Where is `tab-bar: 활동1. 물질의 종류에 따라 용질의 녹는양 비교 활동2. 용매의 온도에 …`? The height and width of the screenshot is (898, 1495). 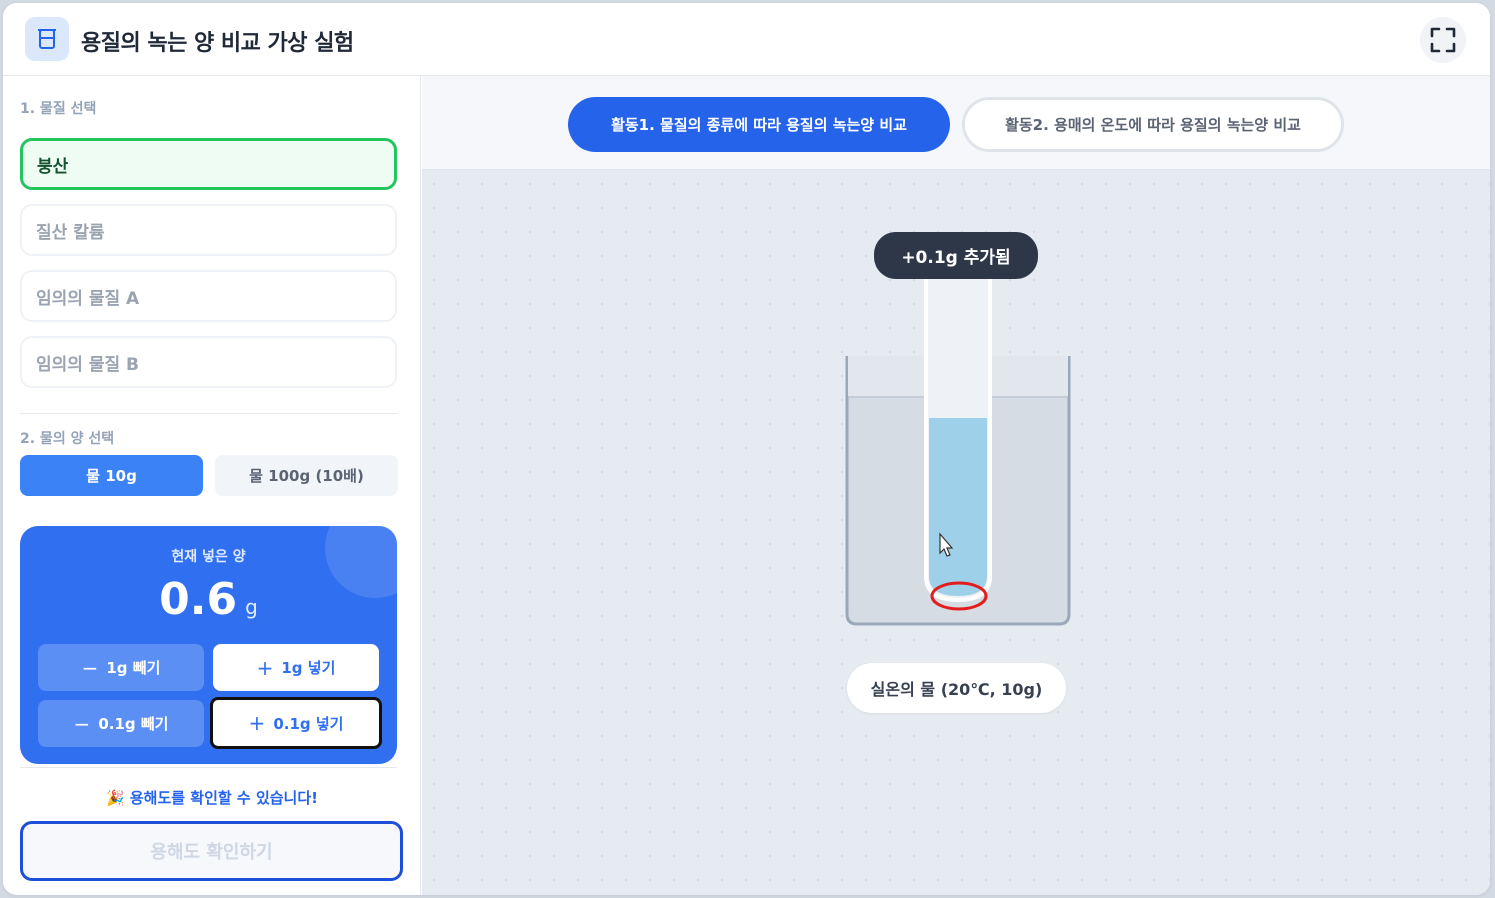 tab-bar: 활동1. 물질의 종류에 따라 용질의 녹는양 비교 활동2. 용매의 온도에 … is located at coordinates (956, 123).